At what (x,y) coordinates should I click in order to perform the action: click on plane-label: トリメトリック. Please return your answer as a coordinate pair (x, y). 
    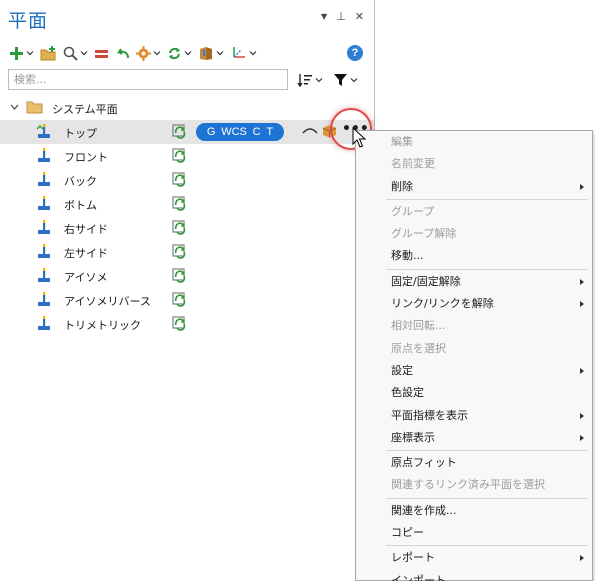
    Looking at the image, I should click on (102, 325).